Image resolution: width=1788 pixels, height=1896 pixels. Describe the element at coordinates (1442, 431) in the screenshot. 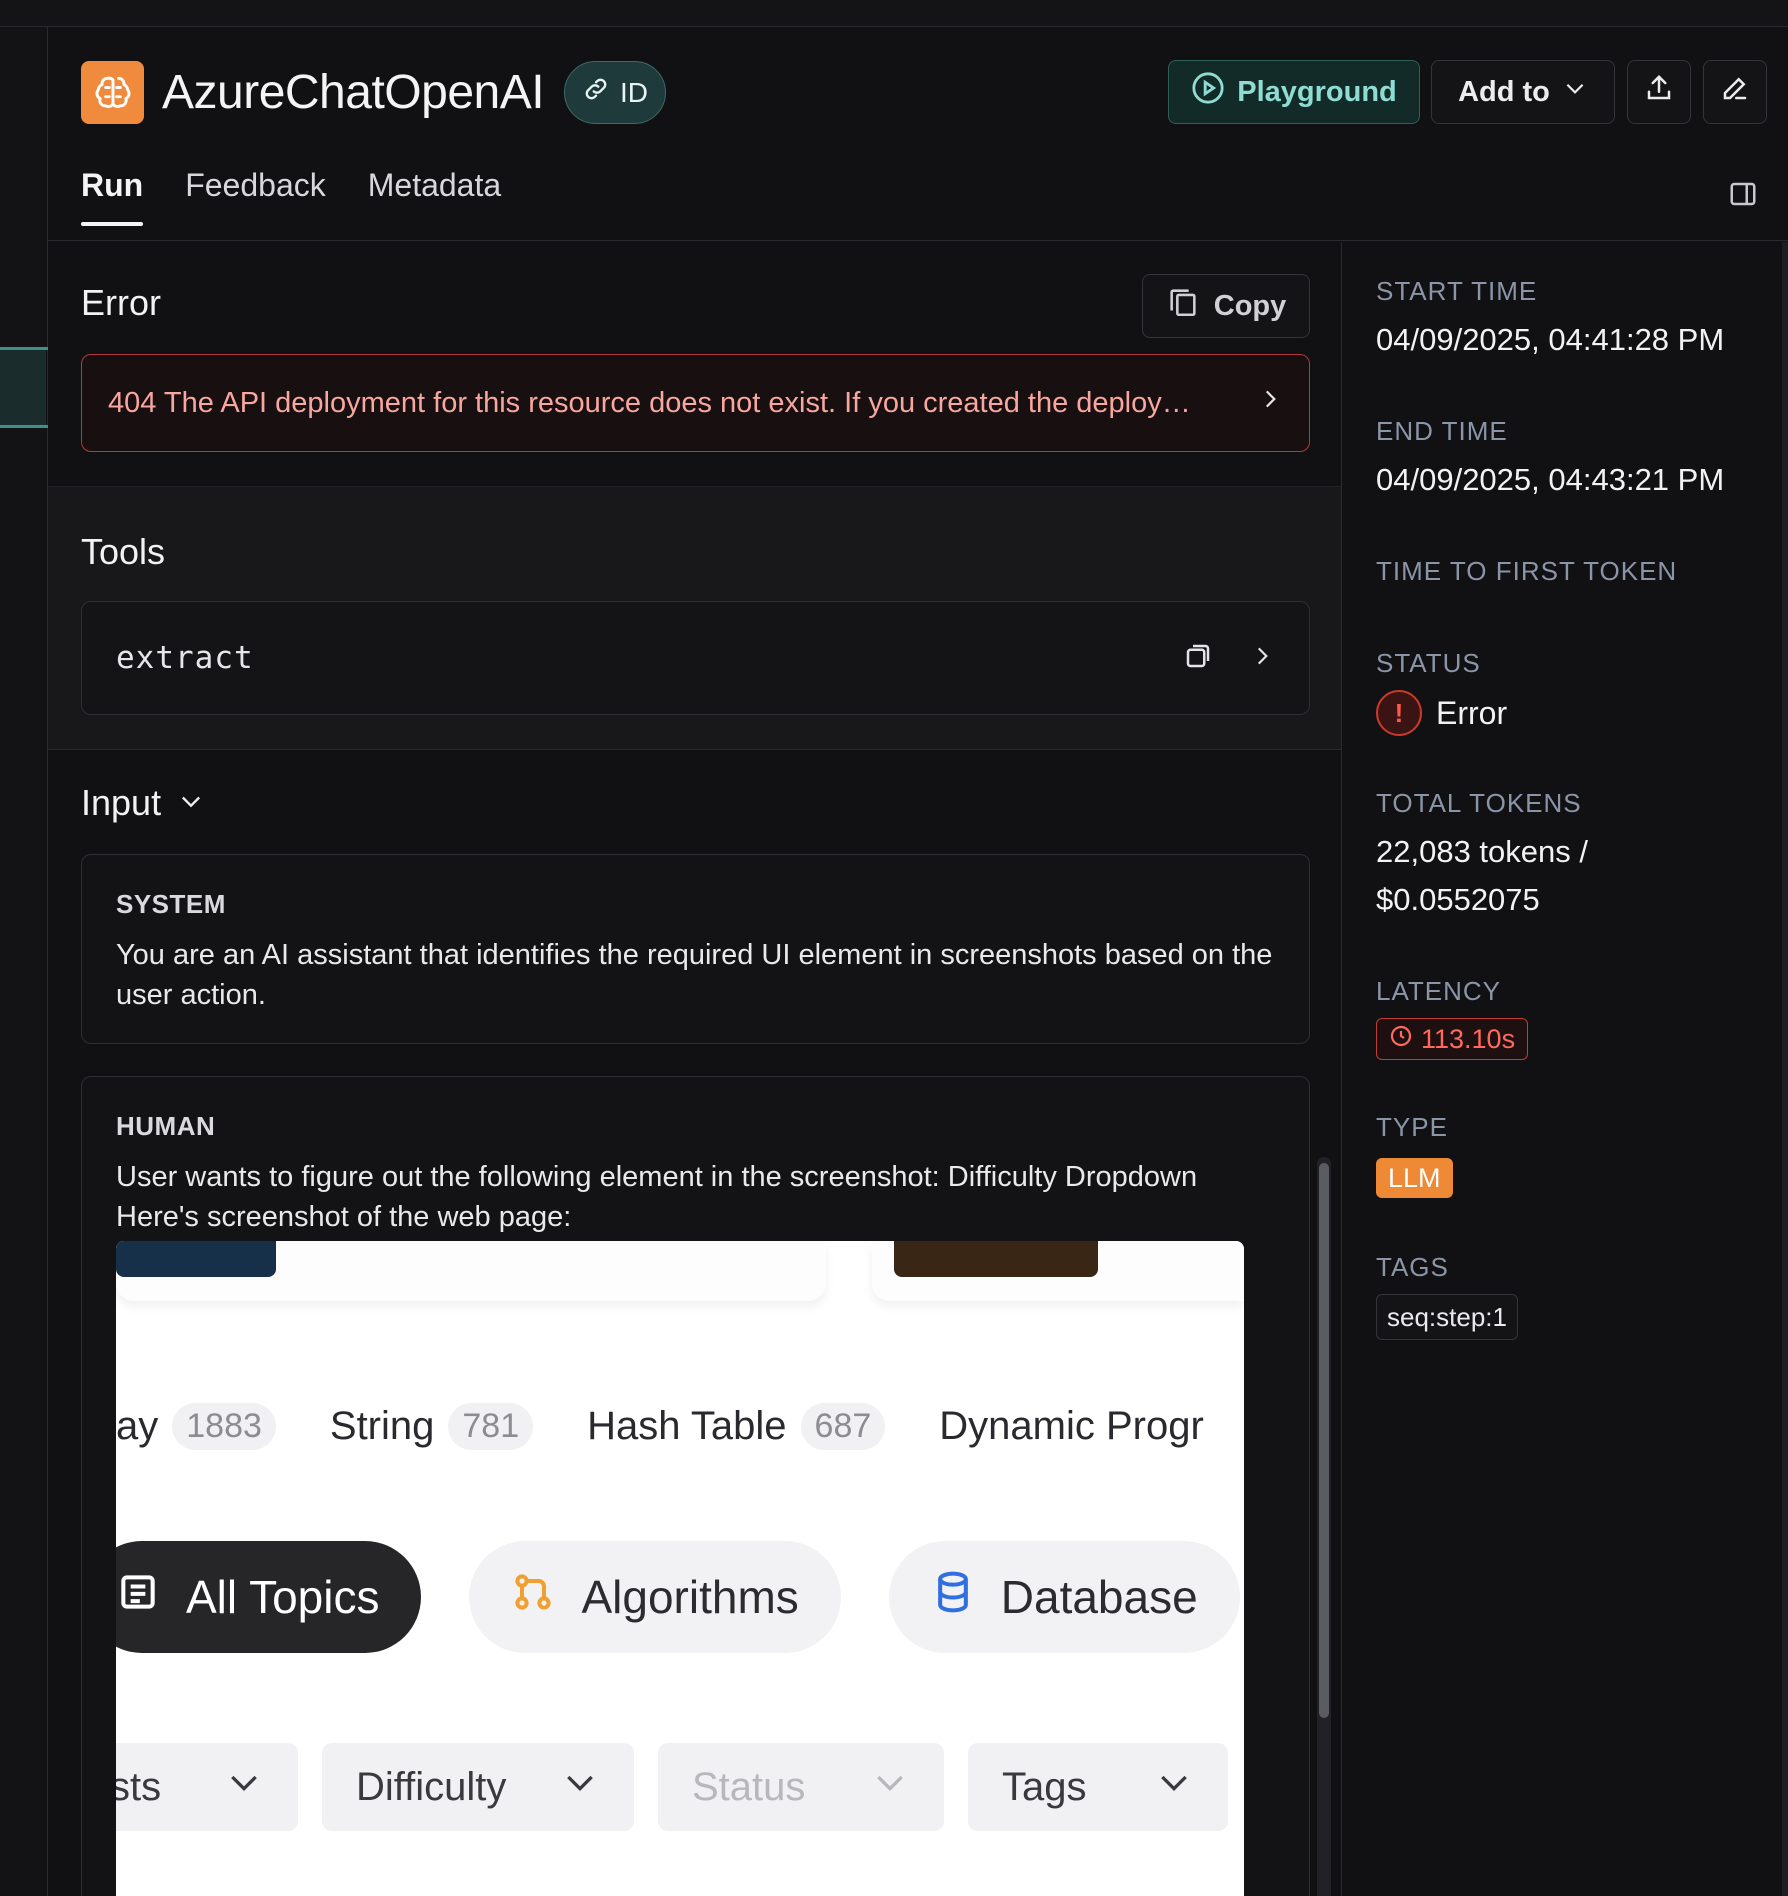

I see `end-time-label: END TIME` at that location.